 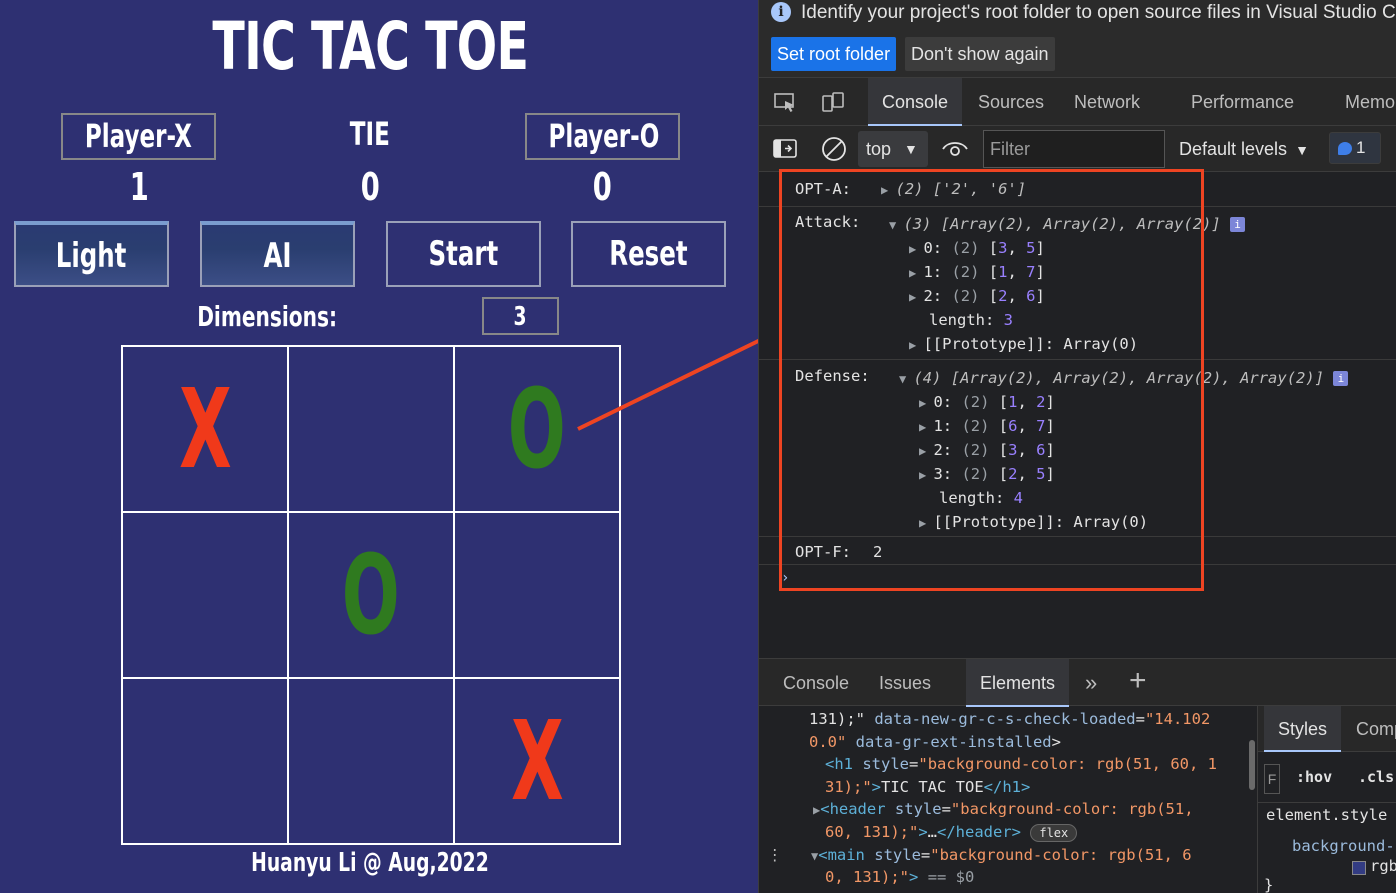 I want to click on dont-show-again-button: Don't show again, so click(x=980, y=54).